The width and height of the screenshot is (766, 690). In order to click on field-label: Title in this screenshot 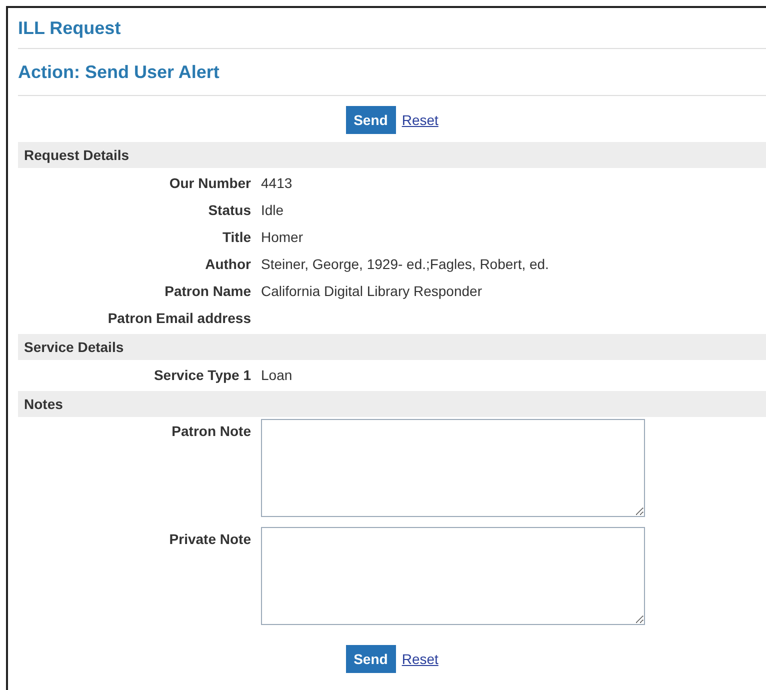, I will do `click(236, 237)`.